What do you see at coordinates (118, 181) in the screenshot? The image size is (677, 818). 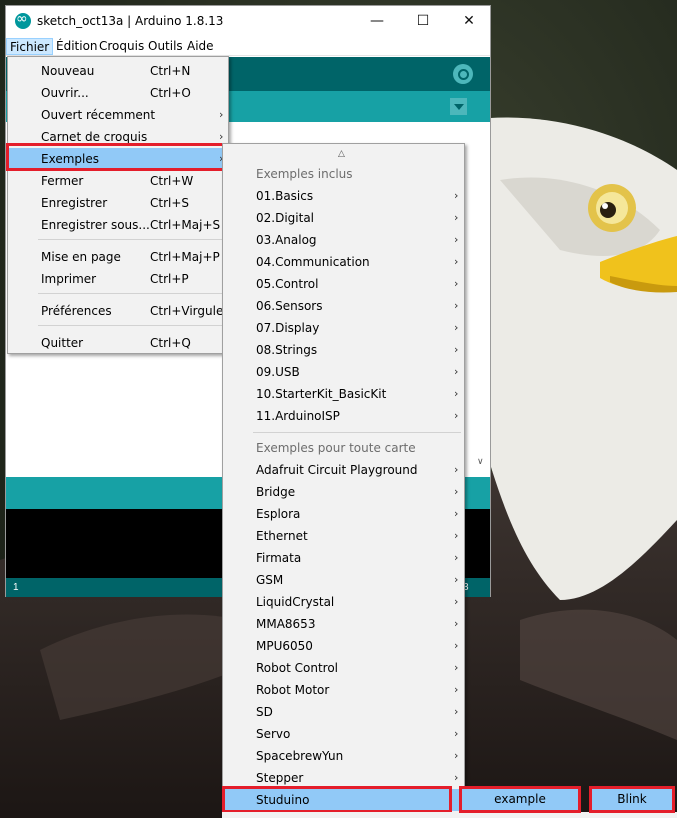 I see `menu-item-fermer: Fermer Ctrl+W` at bounding box center [118, 181].